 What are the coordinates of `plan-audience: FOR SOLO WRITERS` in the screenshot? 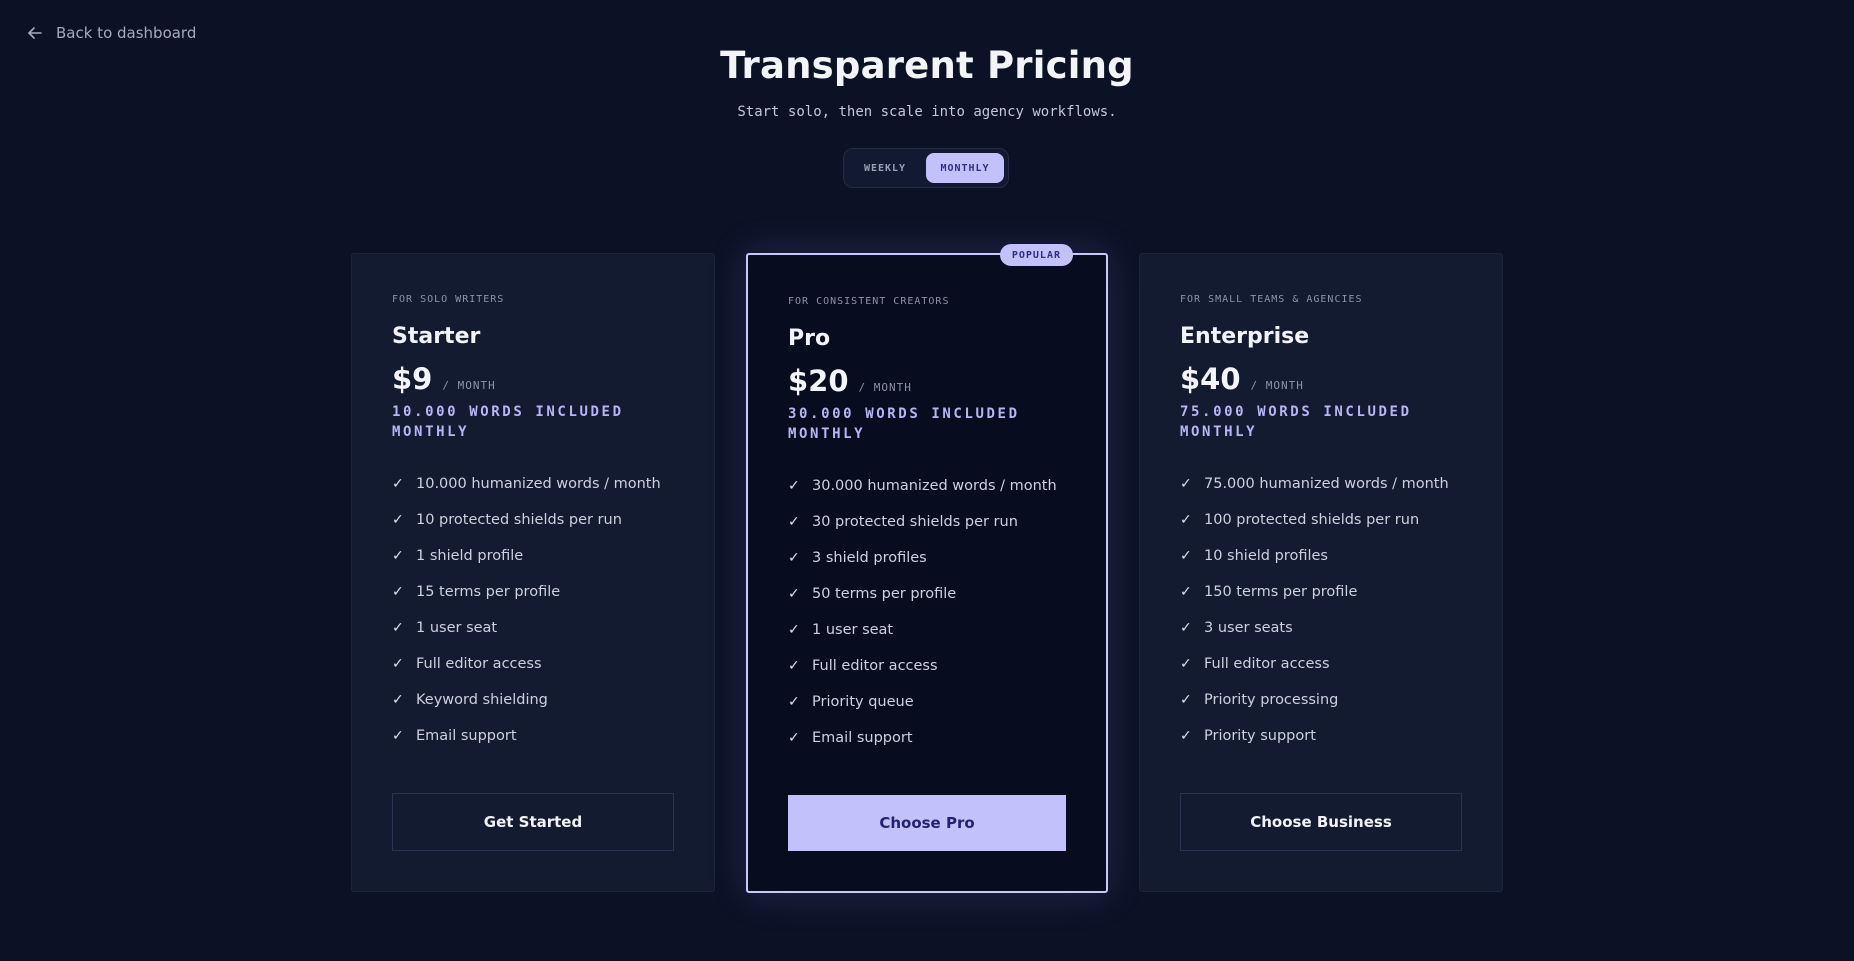 It's located at (448, 299).